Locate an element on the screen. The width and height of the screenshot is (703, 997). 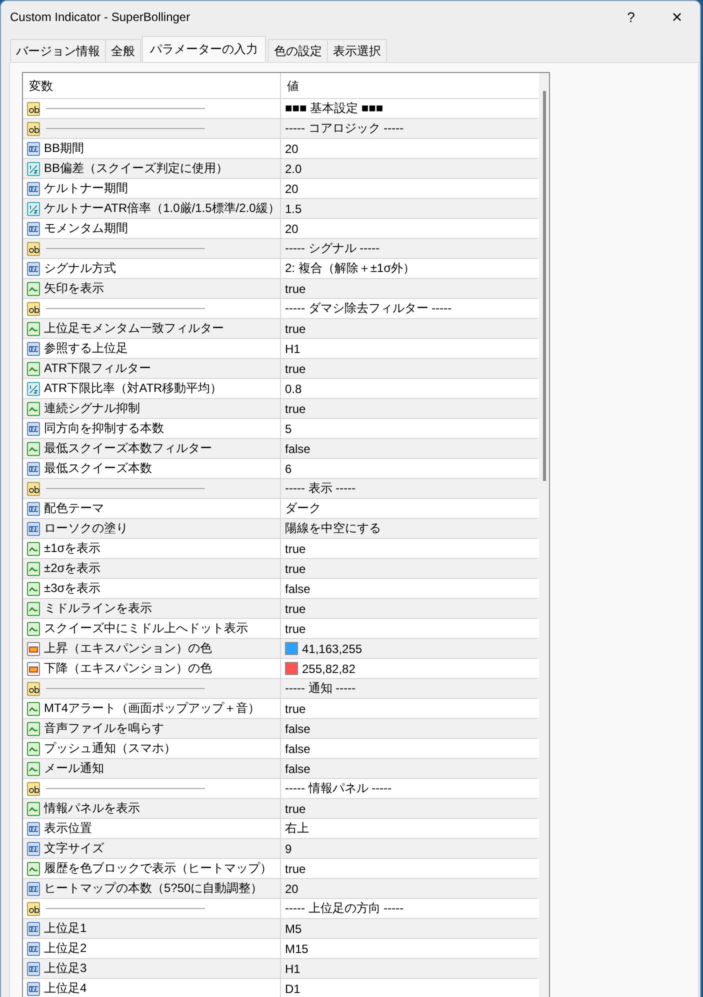
parameter-name: ケルトナーATR倍率（1.0厳/1.5標準/2.0緩） is located at coordinates (162, 208).